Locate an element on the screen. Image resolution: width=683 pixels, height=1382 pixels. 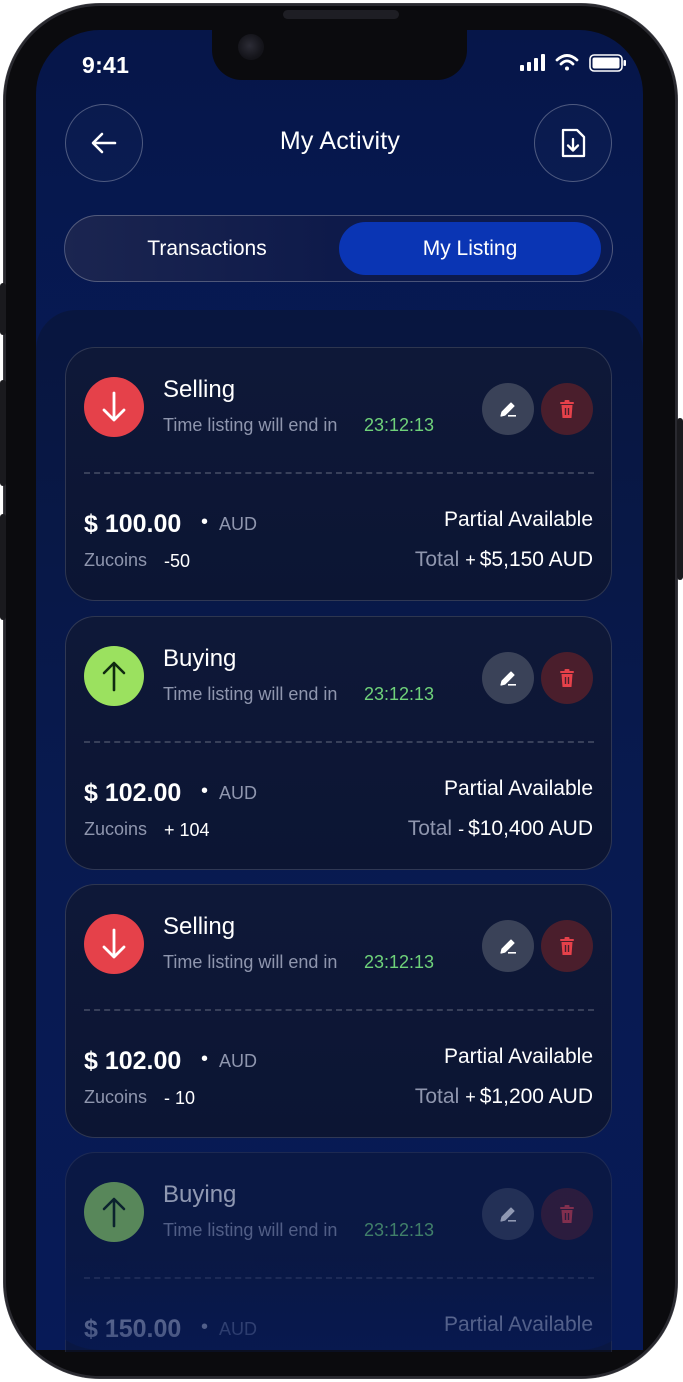
back-button is located at coordinates (104, 143).